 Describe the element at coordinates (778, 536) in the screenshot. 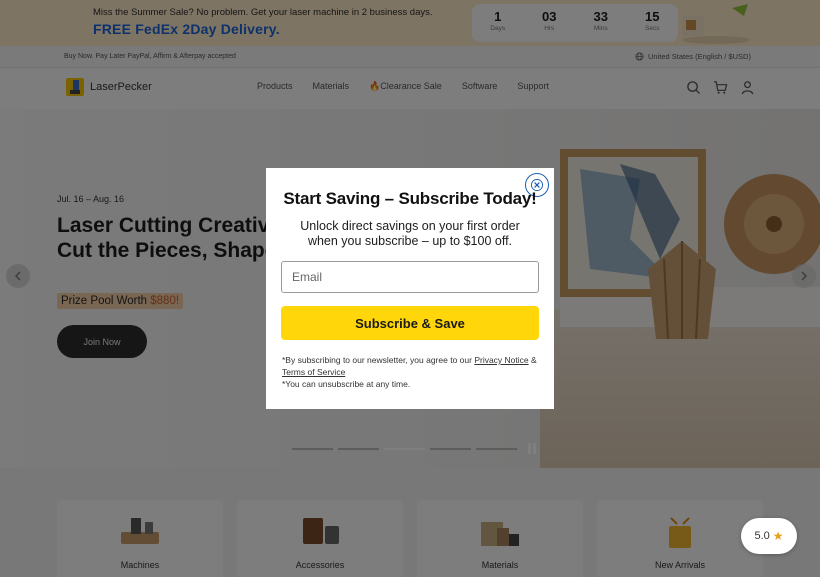

I see `star-icon: ★` at that location.